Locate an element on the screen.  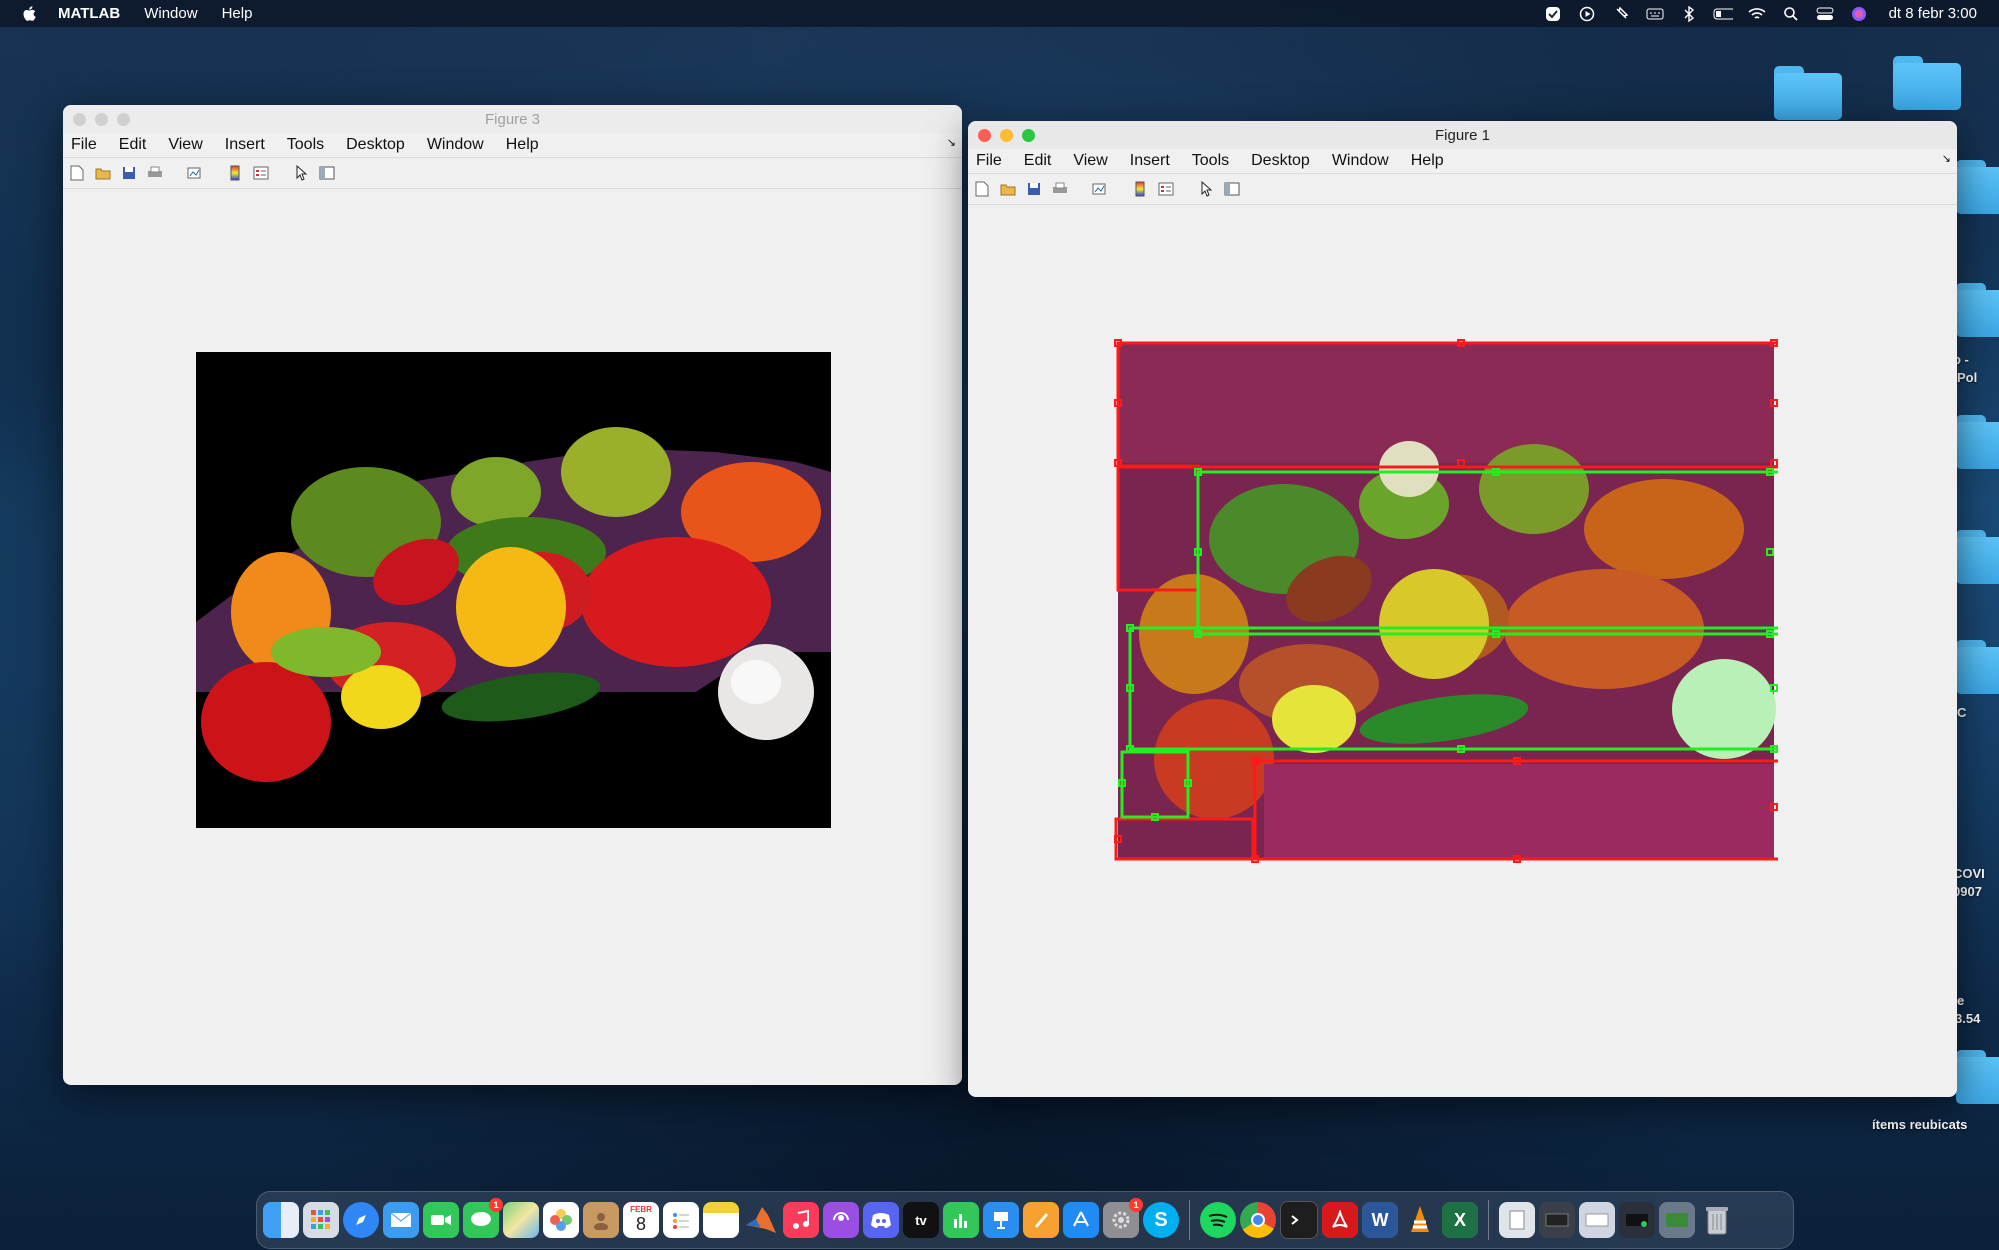
maps-icon is located at coordinates (521, 1220).